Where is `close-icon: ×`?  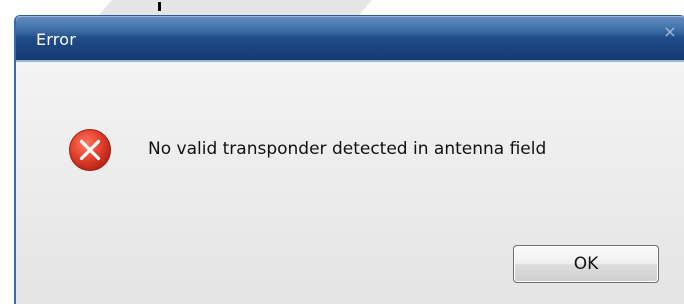 close-icon: × is located at coordinates (670, 32).